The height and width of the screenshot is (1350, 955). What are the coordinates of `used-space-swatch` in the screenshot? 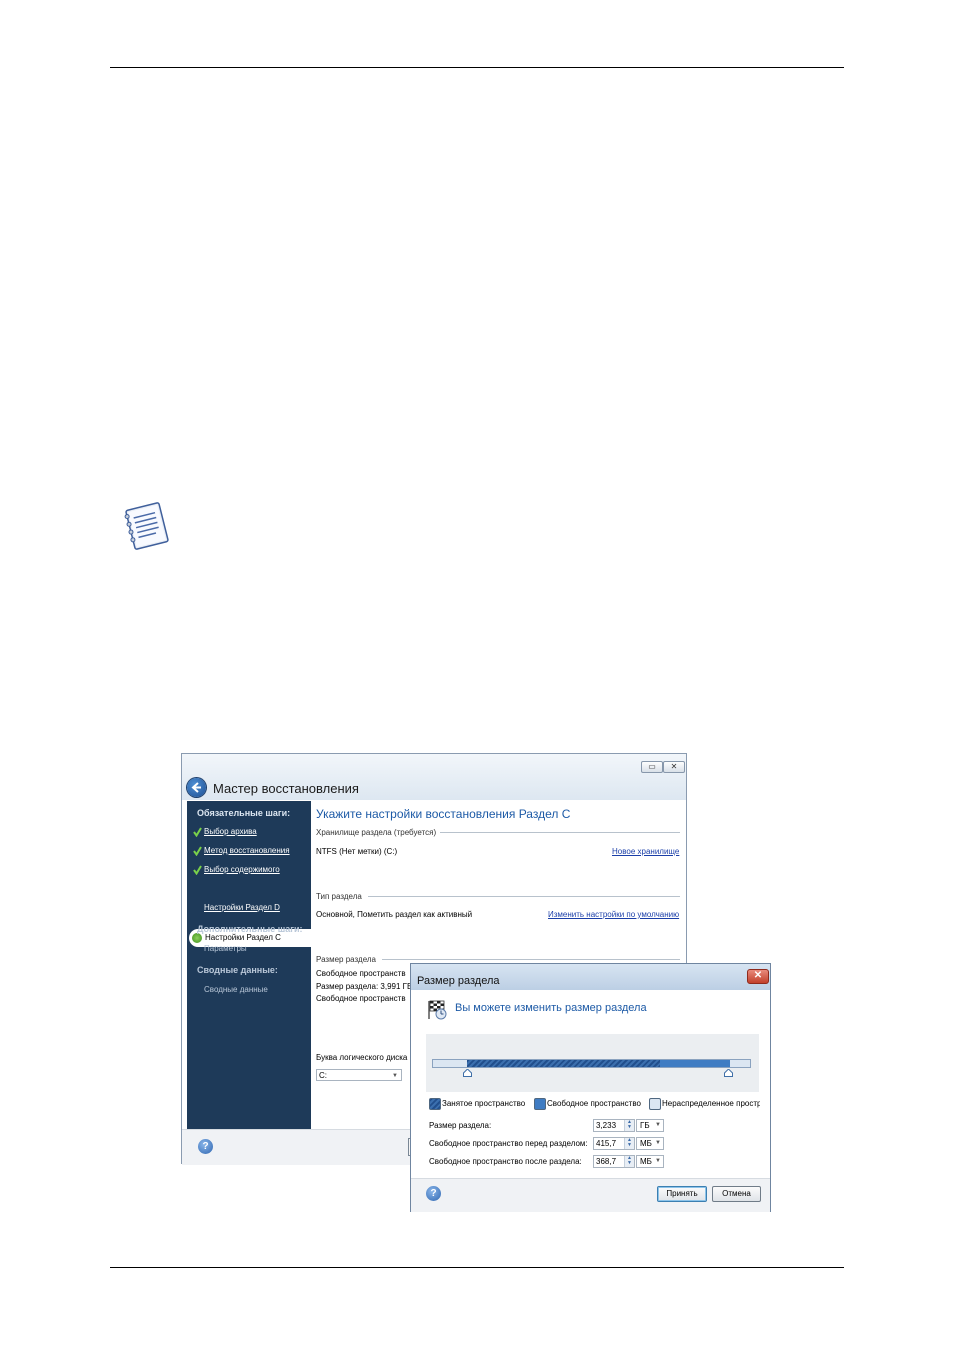 It's located at (435, 1104).